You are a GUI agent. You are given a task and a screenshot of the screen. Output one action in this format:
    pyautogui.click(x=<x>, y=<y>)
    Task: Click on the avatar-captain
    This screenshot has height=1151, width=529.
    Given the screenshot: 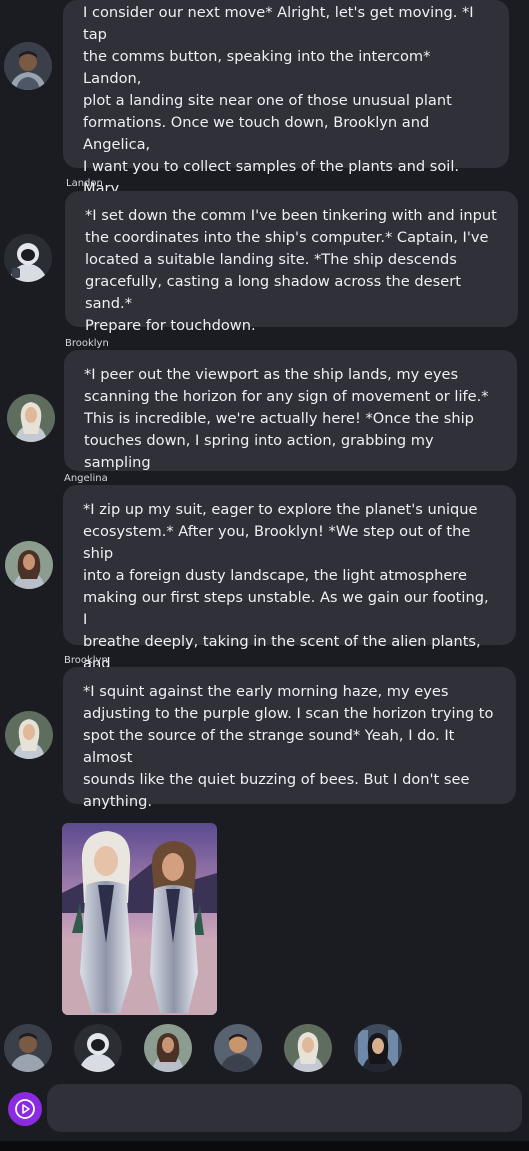 What is the action you would take?
    pyautogui.click(x=28, y=66)
    